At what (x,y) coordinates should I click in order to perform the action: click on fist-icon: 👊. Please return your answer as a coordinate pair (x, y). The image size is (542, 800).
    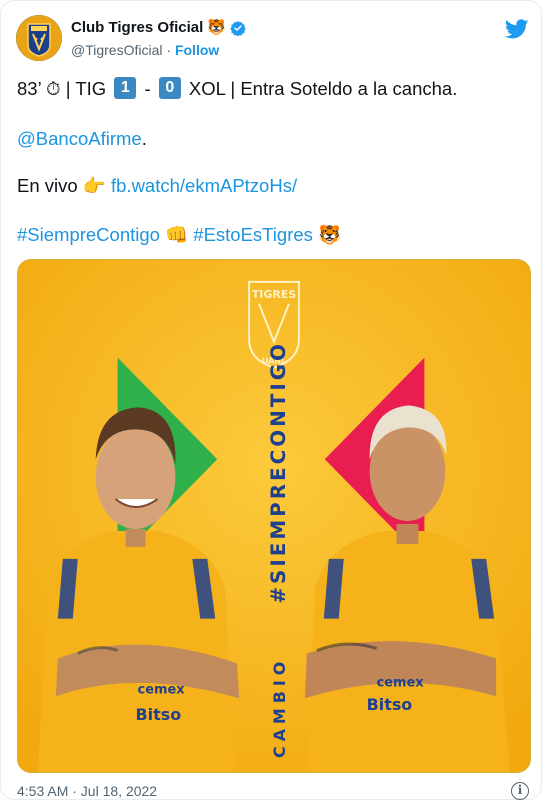
    Looking at the image, I should click on (177, 234).